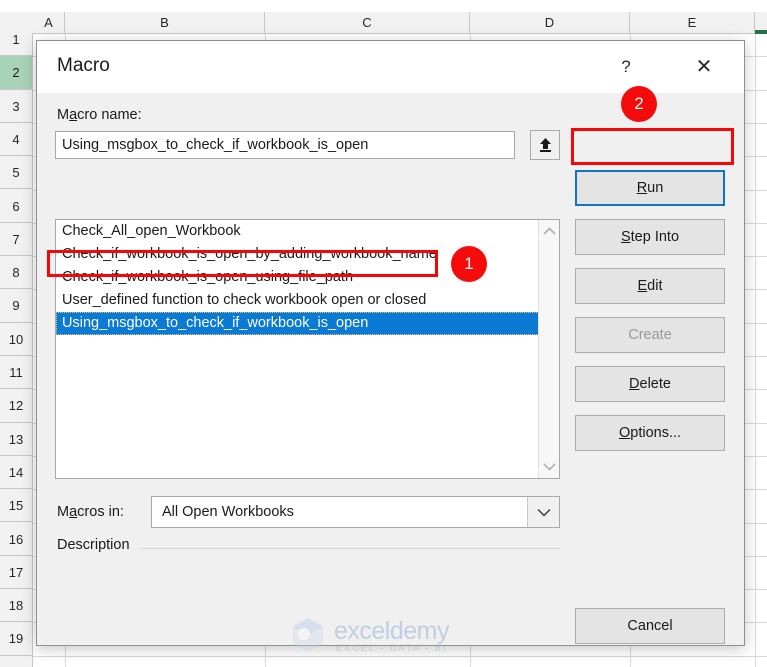 The height and width of the screenshot is (667, 767). Describe the element at coordinates (469, 264) in the screenshot. I see `annotation-badge-1: 1` at that location.